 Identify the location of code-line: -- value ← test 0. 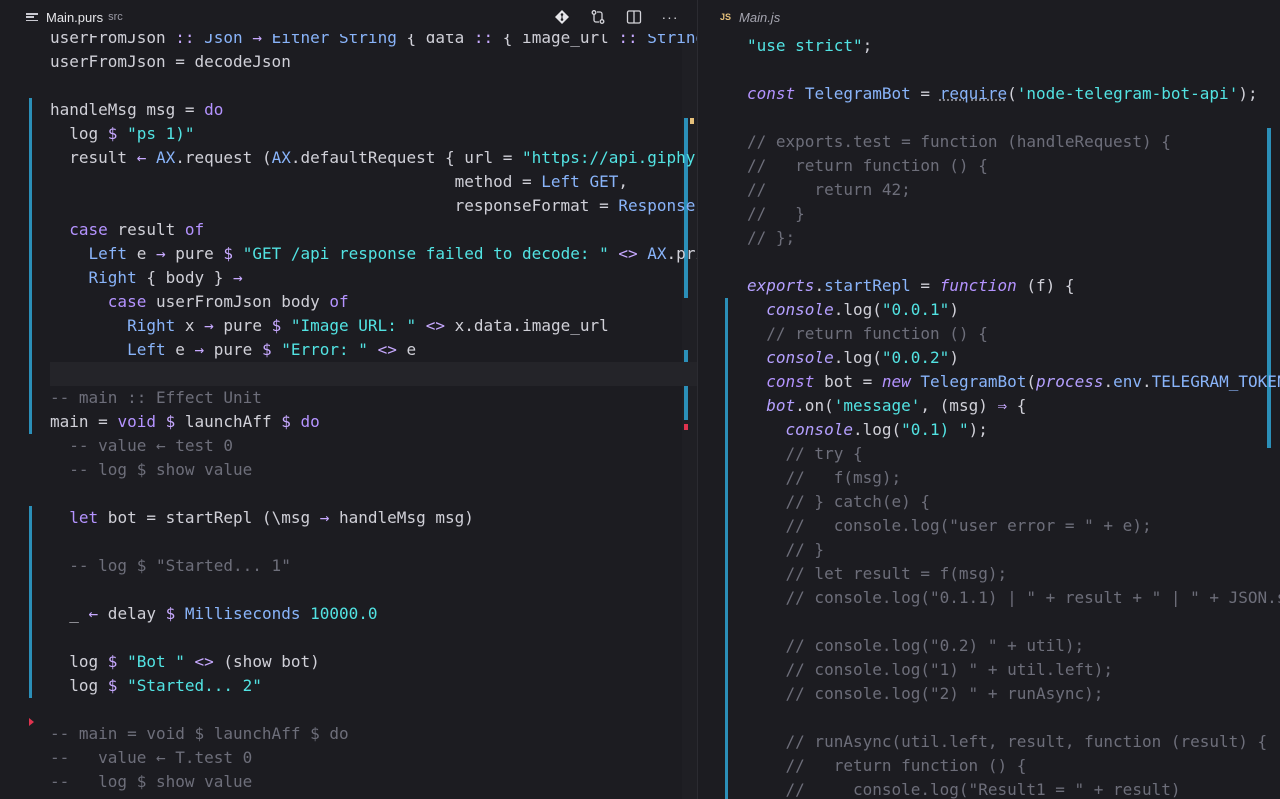
(373, 446).